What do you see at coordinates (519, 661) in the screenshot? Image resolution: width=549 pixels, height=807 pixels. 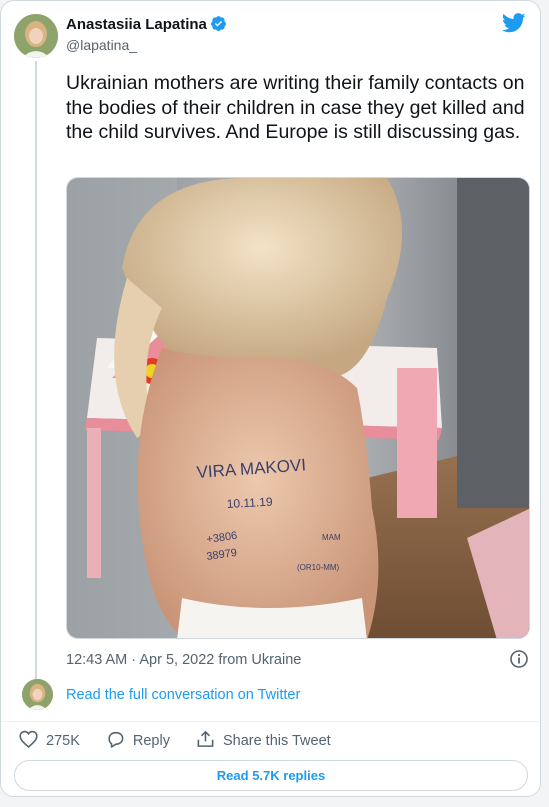 I see `info-icon` at bounding box center [519, 661].